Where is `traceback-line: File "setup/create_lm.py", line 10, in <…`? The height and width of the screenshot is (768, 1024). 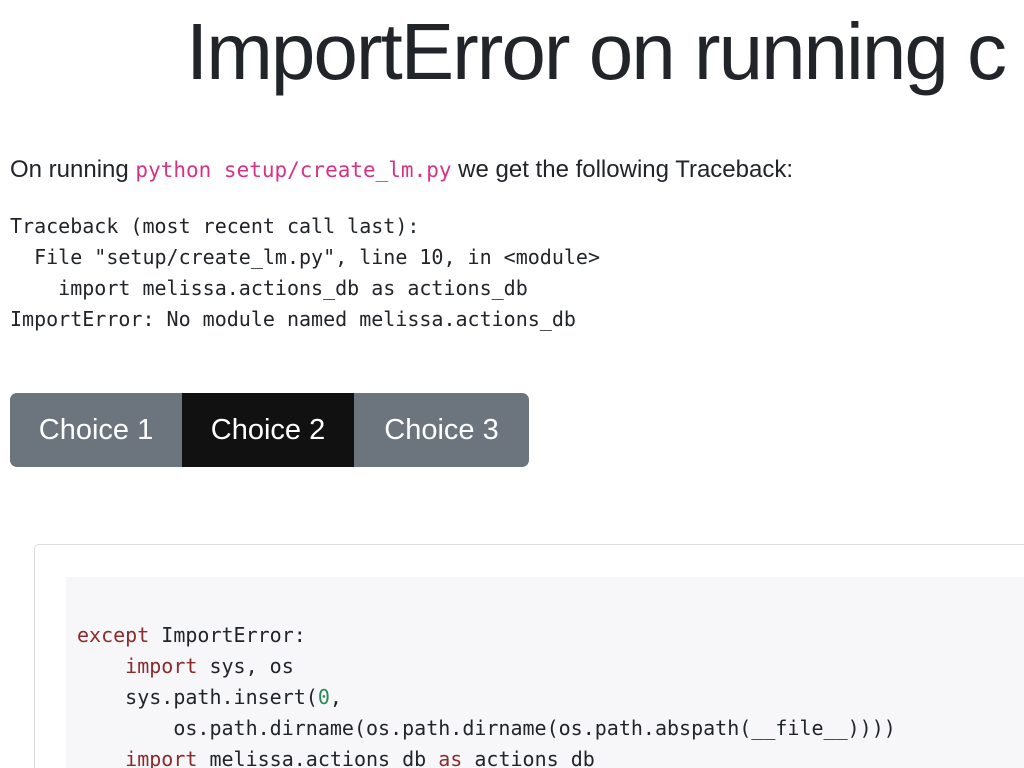 traceback-line: File "setup/create_lm.py", line 10, in <… is located at coordinates (305, 257).